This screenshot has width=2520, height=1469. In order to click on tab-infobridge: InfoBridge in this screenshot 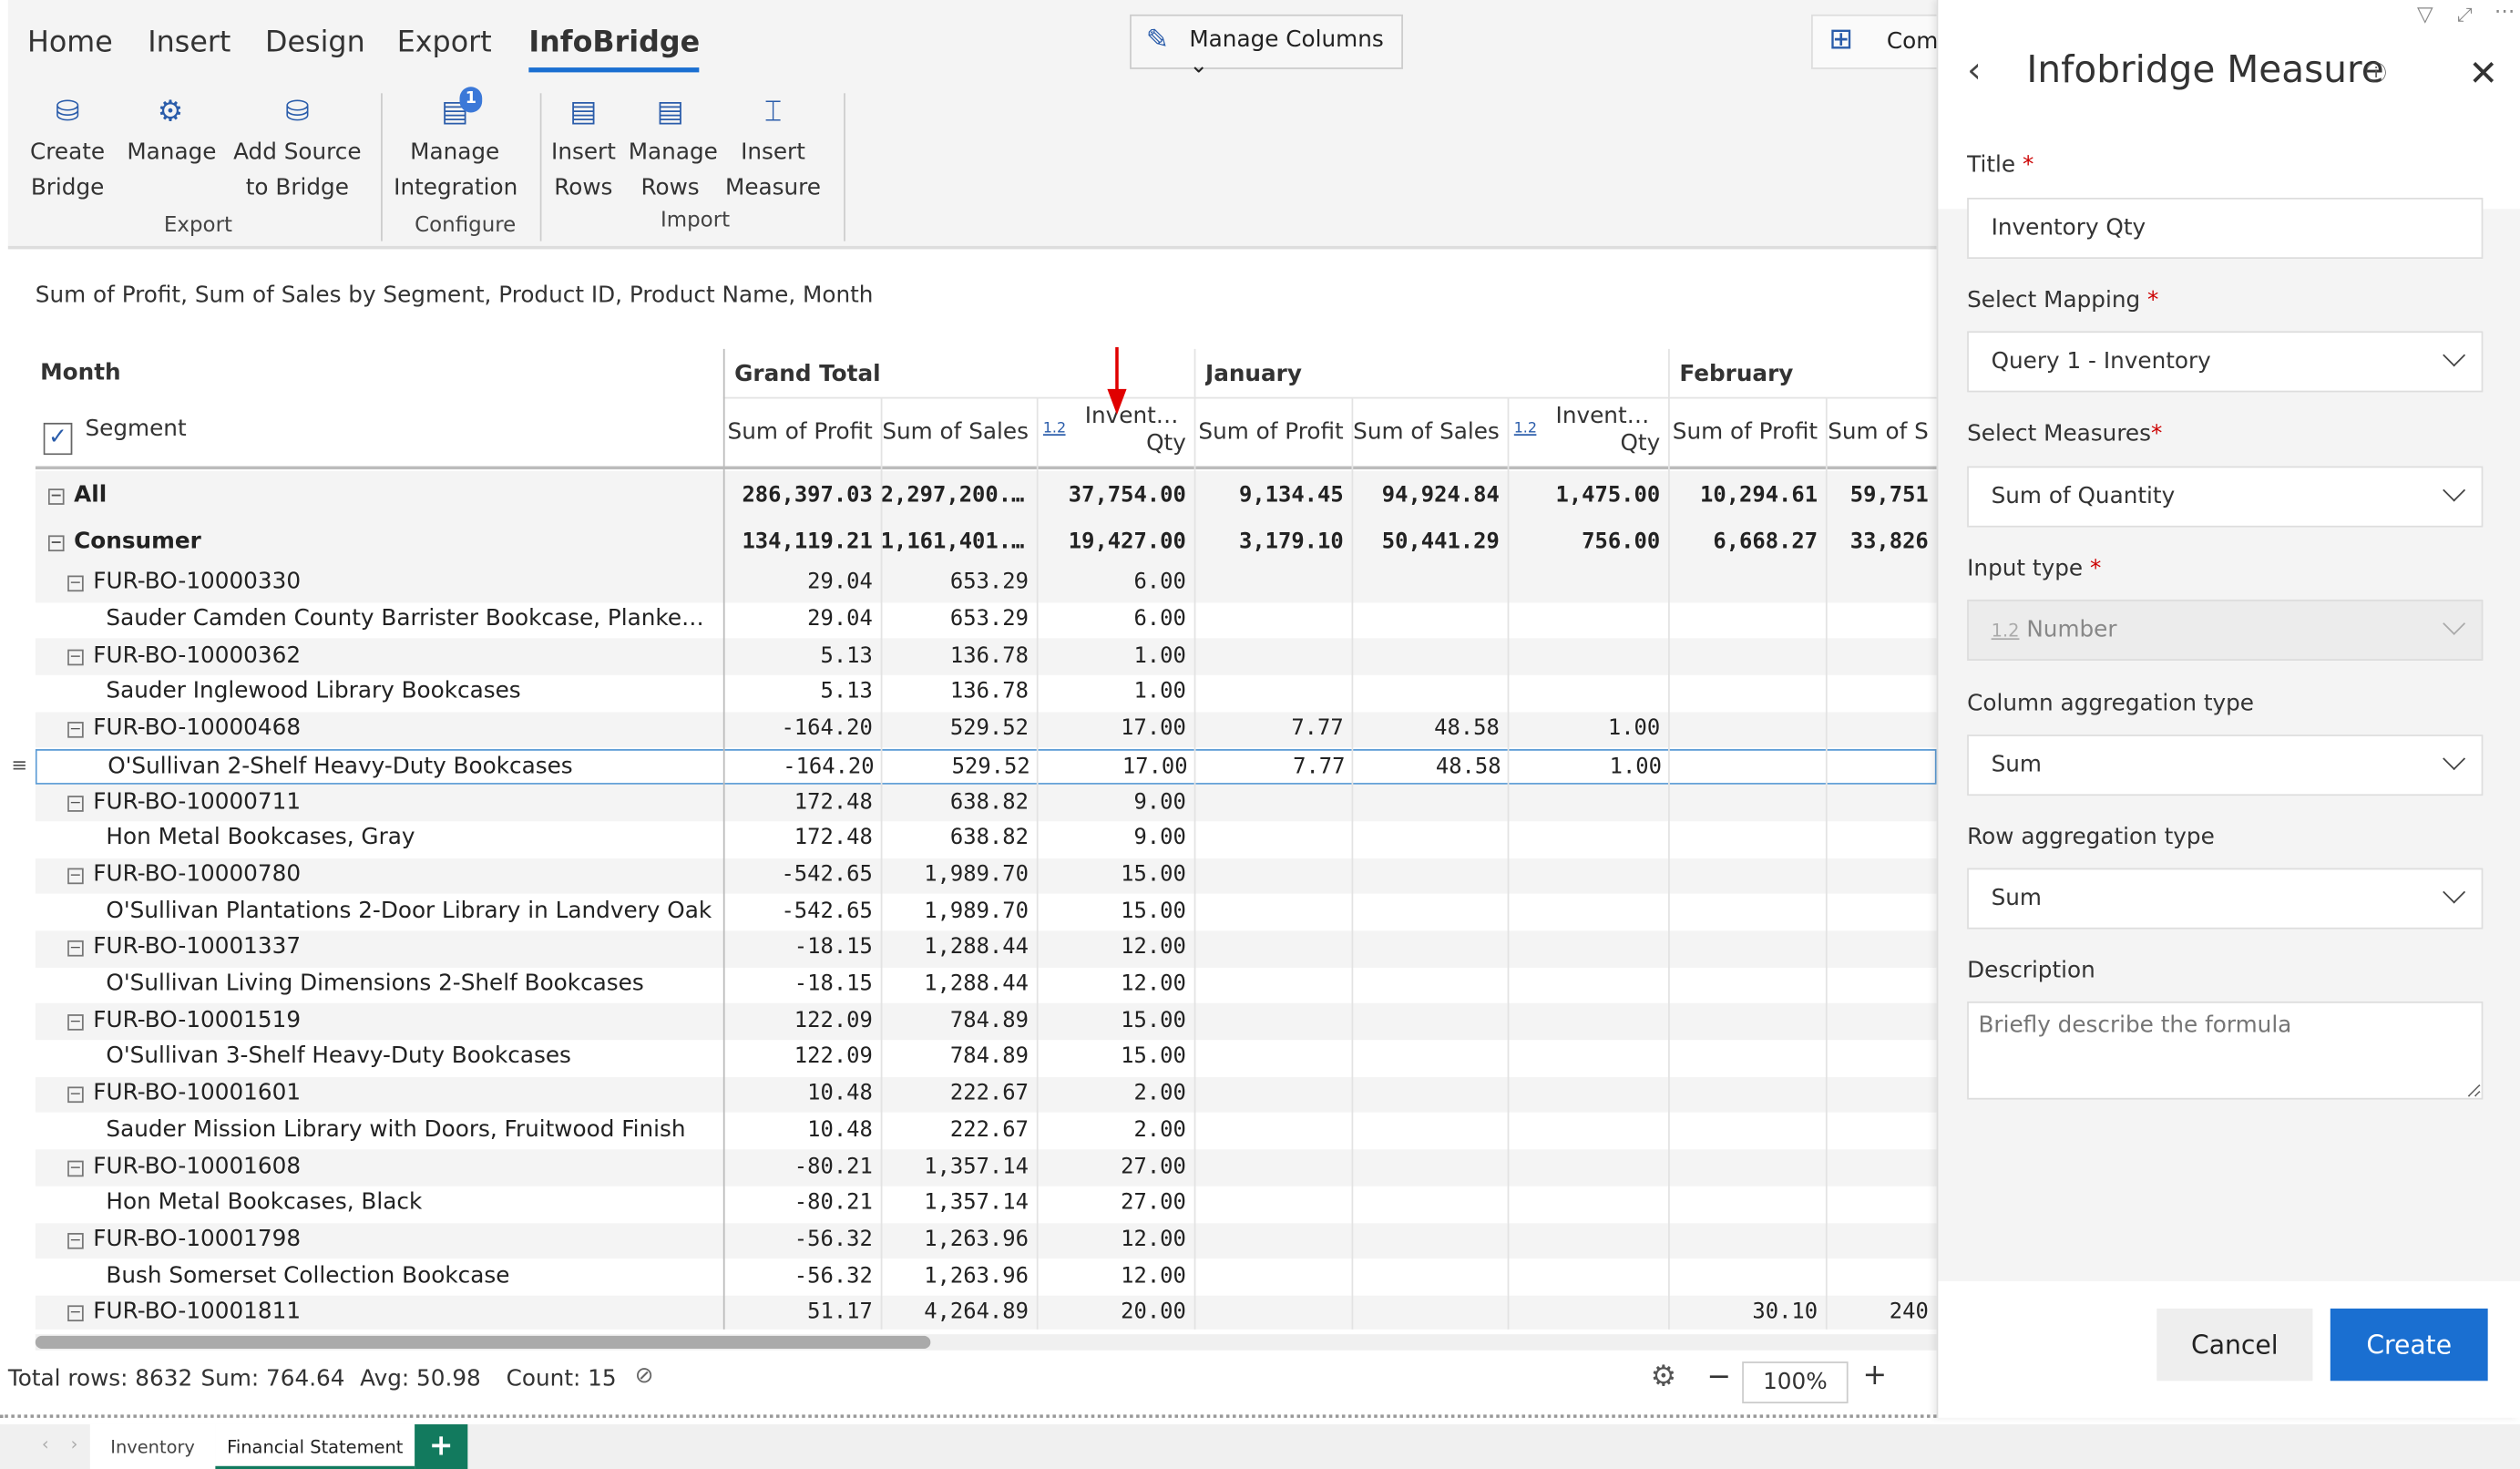, I will do `click(615, 49)`.